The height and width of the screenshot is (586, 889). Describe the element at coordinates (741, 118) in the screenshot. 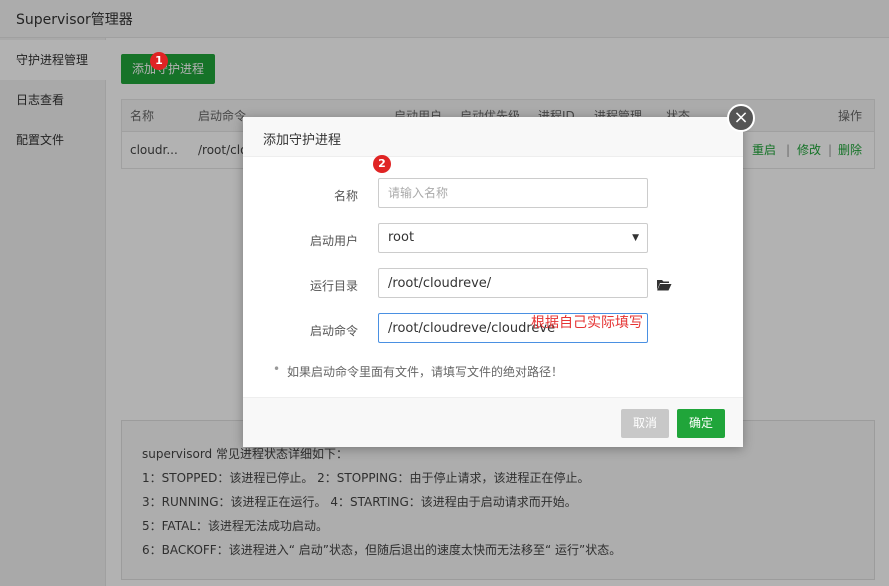

I see `close-icon: ×` at that location.